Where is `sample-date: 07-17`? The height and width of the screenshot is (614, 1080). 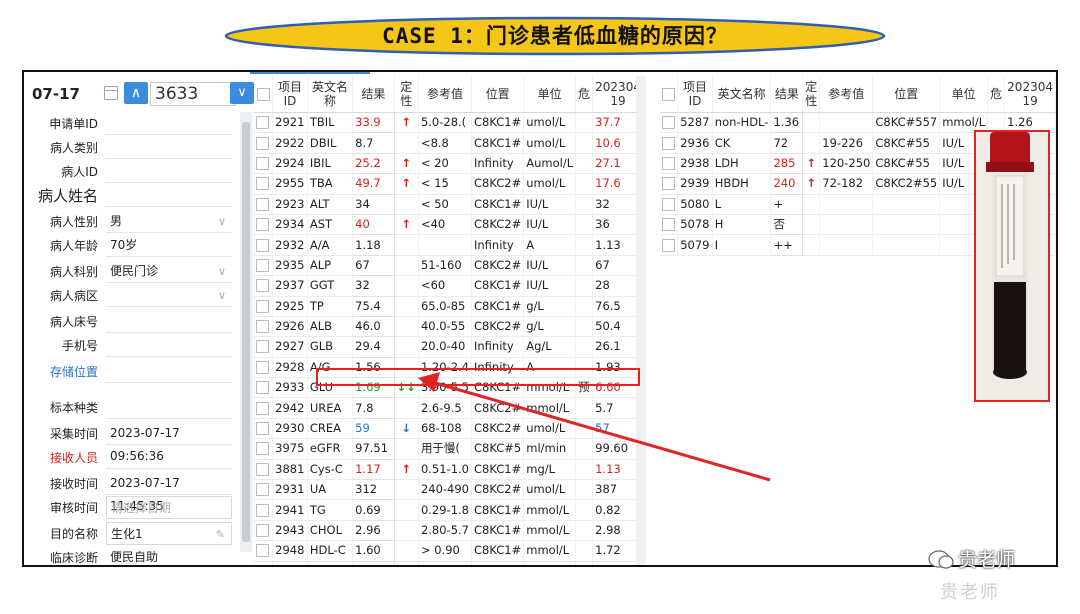
sample-date: 07-17 is located at coordinates (56, 94).